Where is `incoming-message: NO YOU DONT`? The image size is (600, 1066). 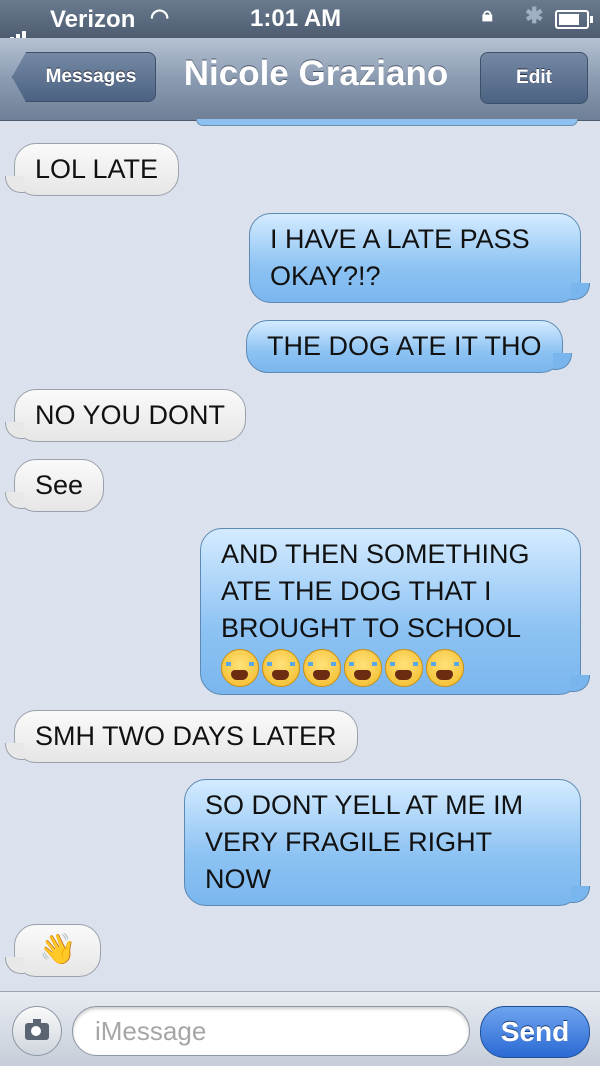 incoming-message: NO YOU DONT is located at coordinates (125, 415).